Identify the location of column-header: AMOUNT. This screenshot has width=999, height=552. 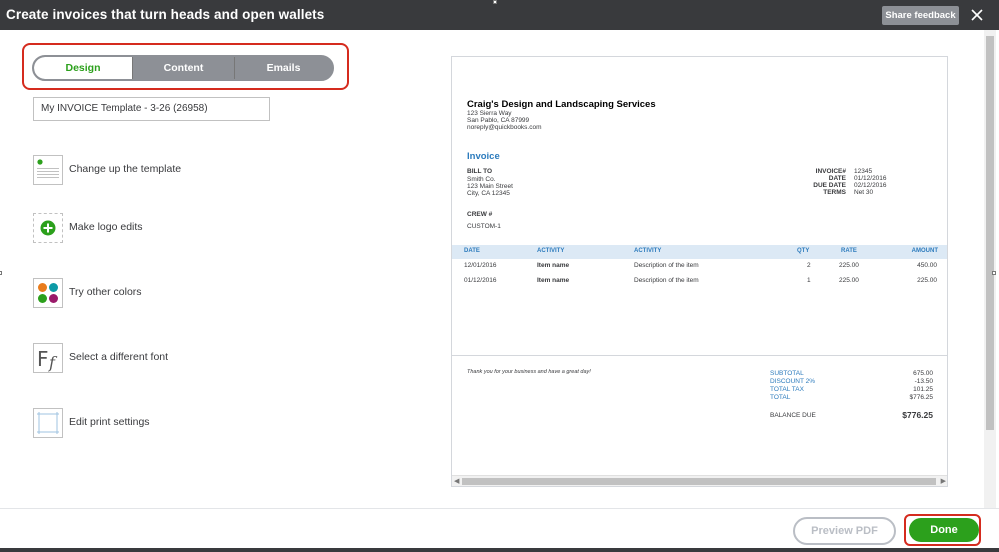
(924, 251).